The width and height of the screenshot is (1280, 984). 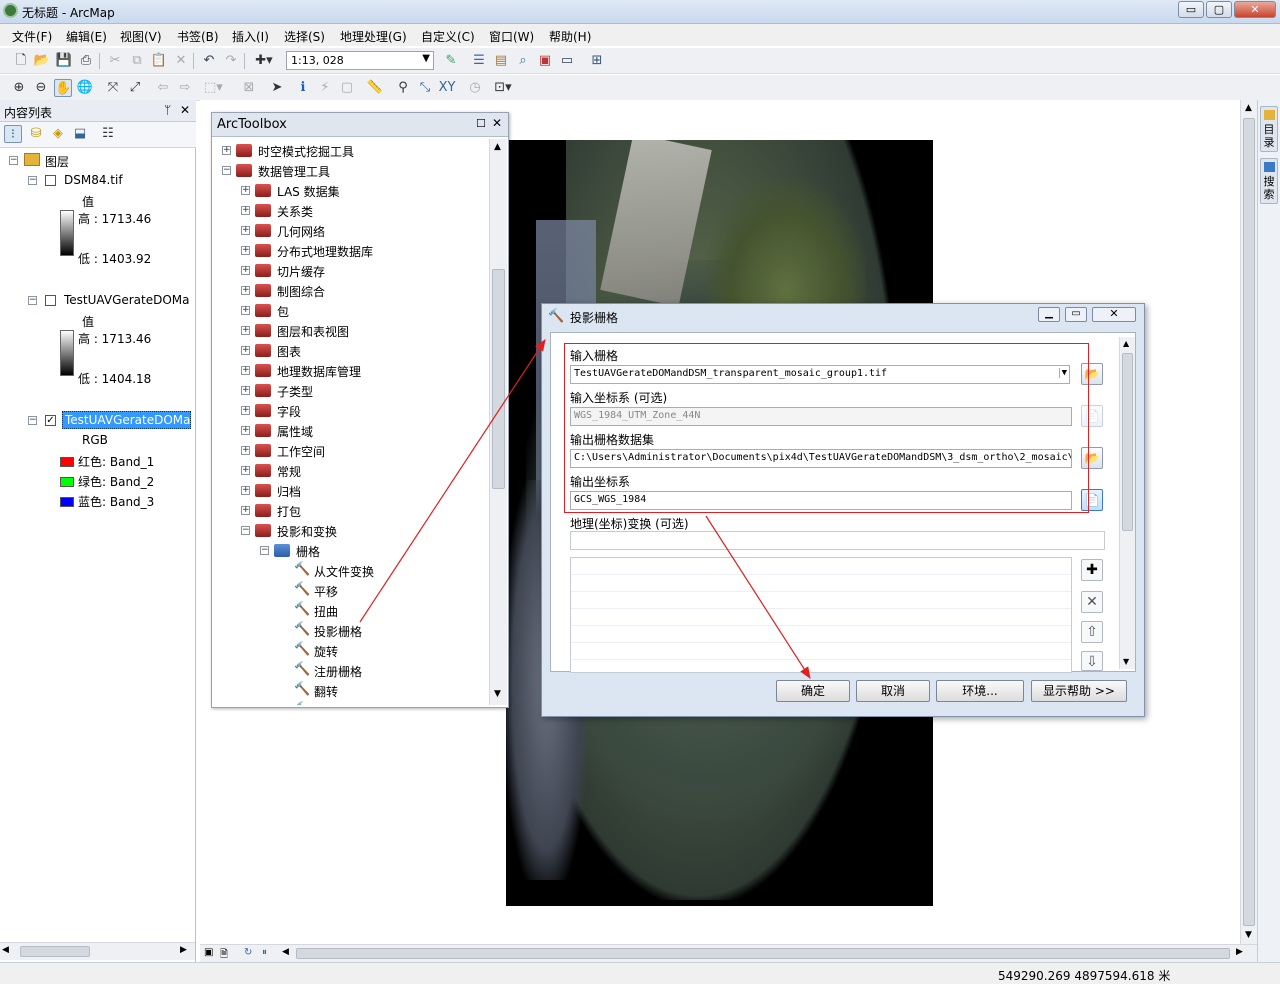 What do you see at coordinates (13, 134) in the screenshot?
I see `list-by-drawing-order-icon: ⁝` at bounding box center [13, 134].